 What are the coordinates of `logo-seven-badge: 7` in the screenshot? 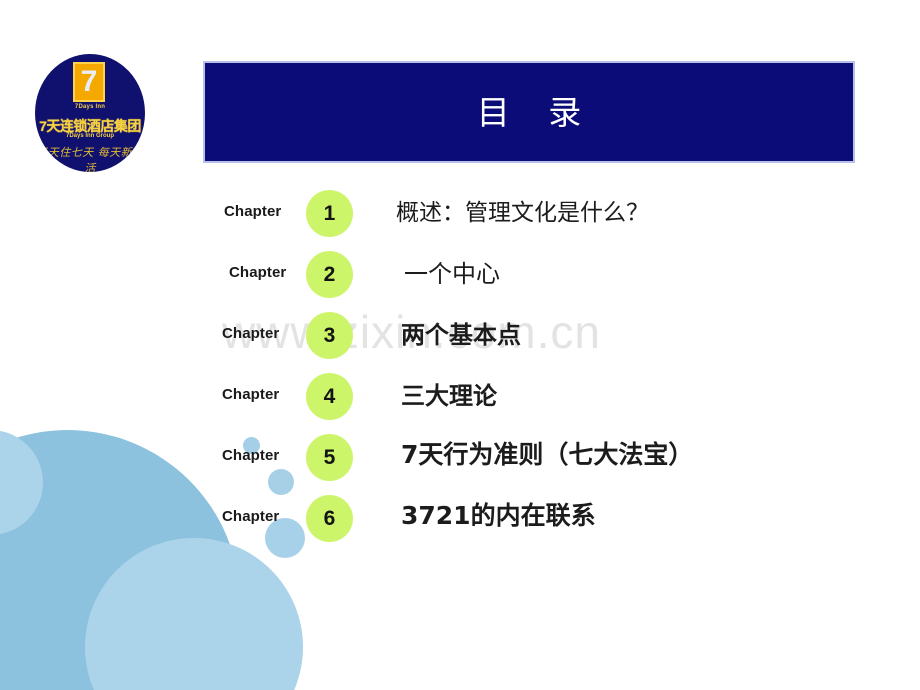 It's located at (89, 82).